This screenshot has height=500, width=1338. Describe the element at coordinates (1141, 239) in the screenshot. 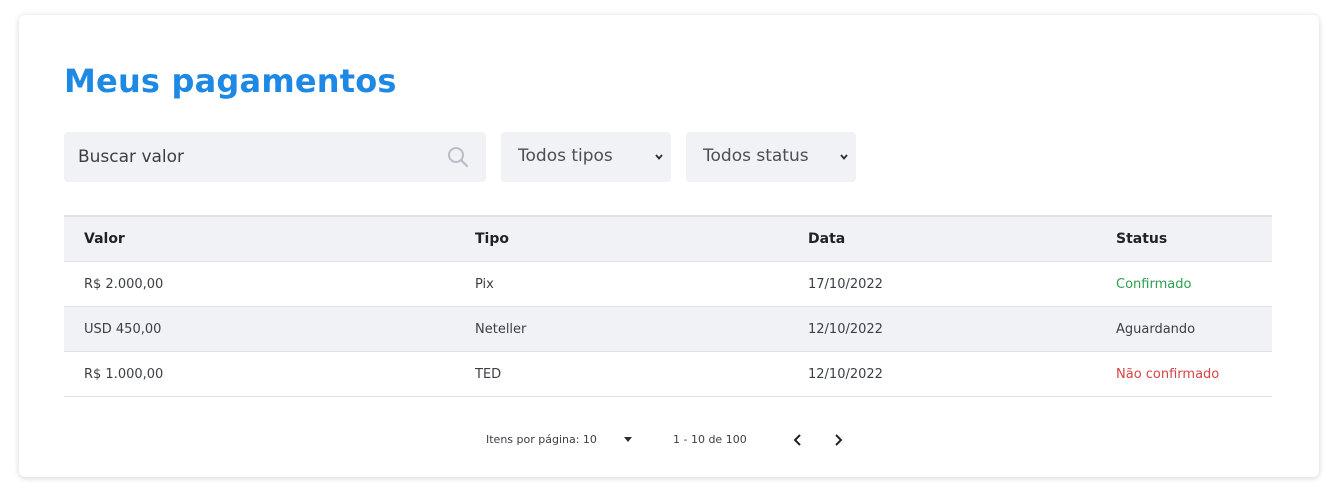

I see `column-header-status: Status` at that location.